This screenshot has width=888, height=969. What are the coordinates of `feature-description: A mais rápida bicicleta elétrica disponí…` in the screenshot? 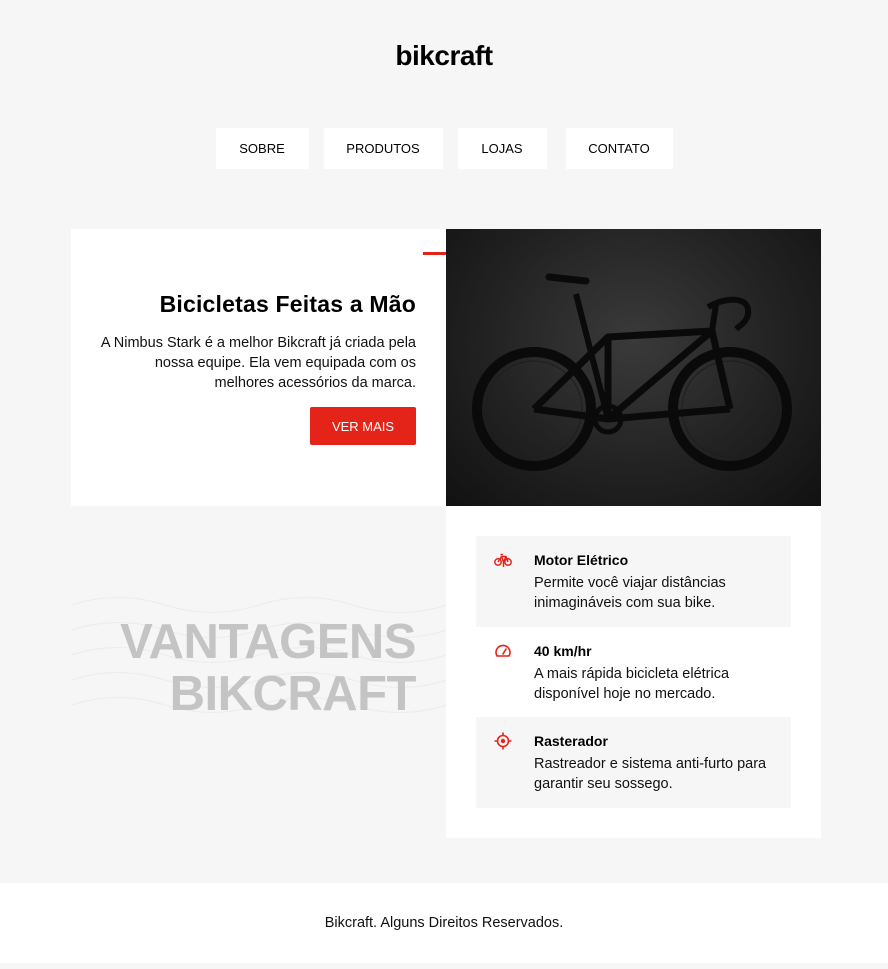 It's located at (632, 684).